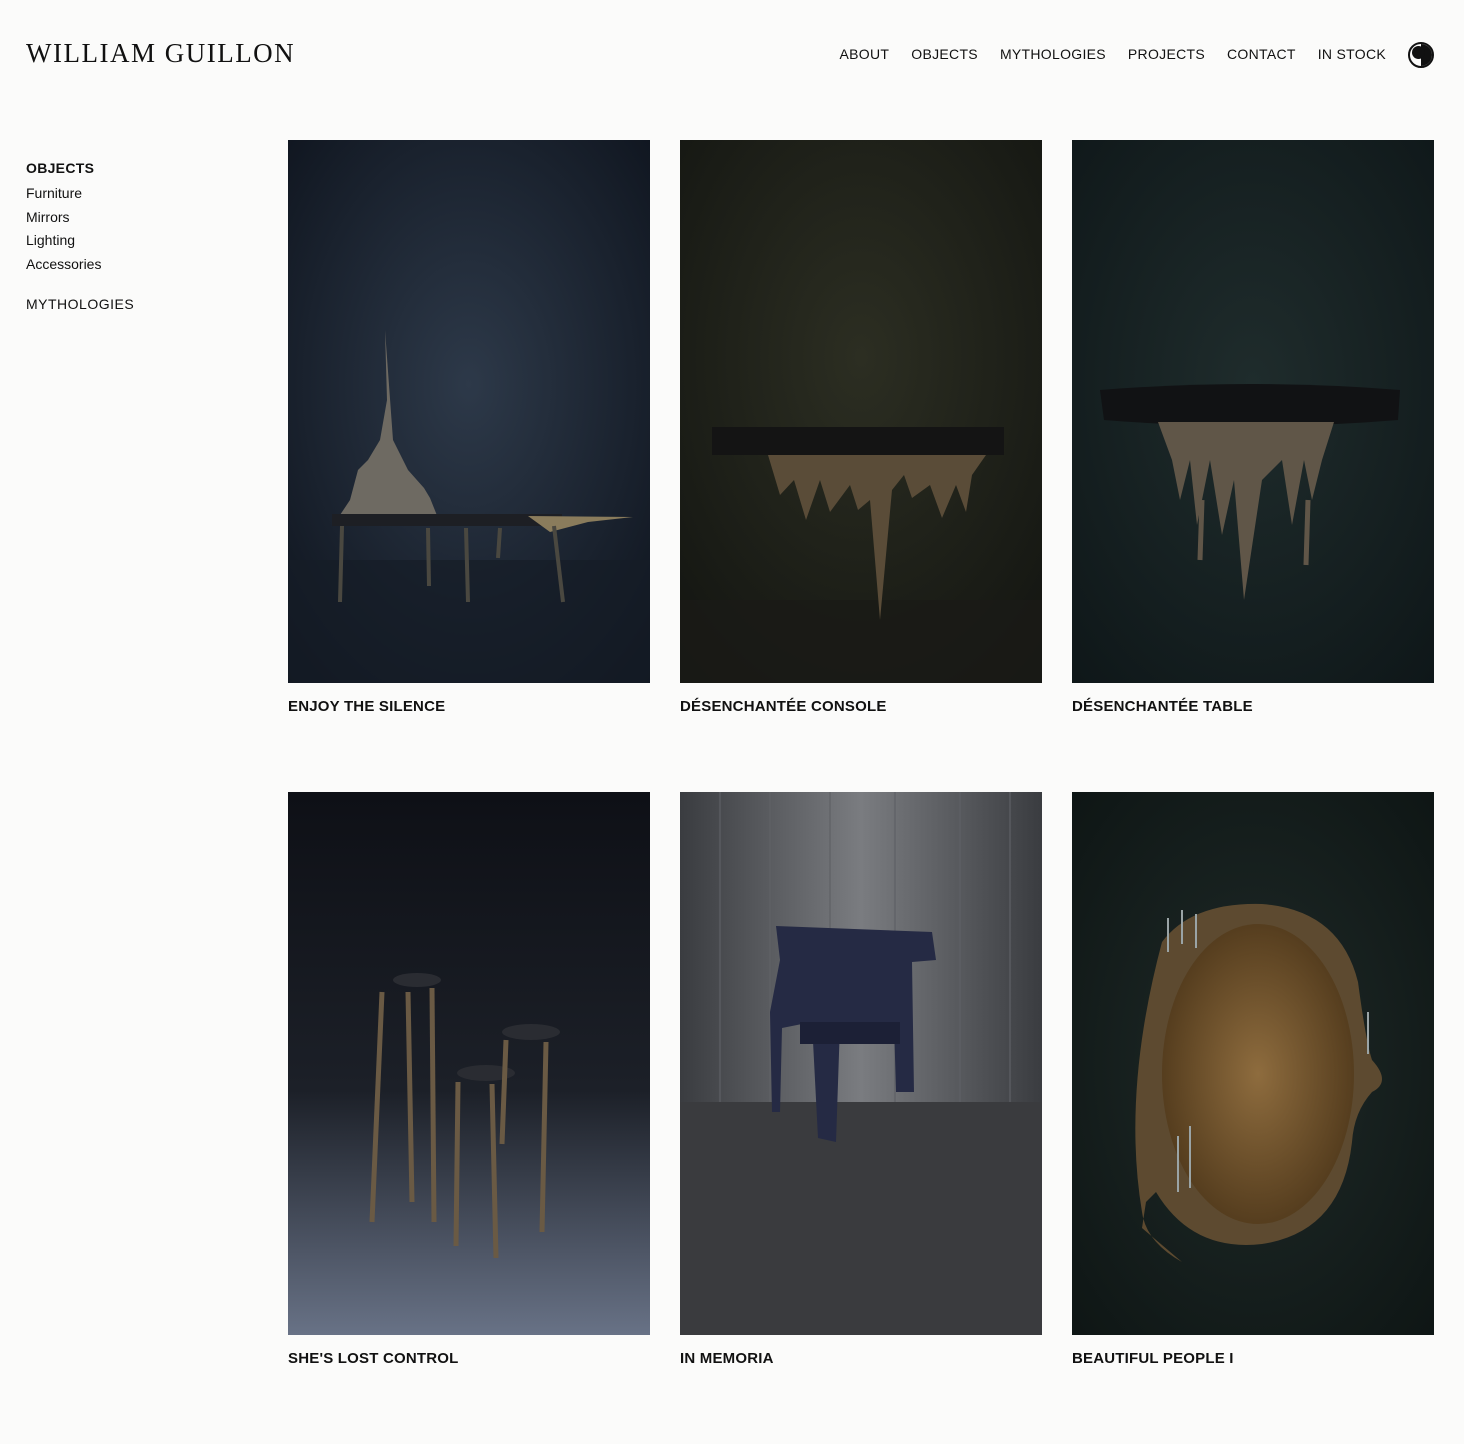 The height and width of the screenshot is (1444, 1464). I want to click on nav-in-stock: IN STOCK, so click(1352, 54).